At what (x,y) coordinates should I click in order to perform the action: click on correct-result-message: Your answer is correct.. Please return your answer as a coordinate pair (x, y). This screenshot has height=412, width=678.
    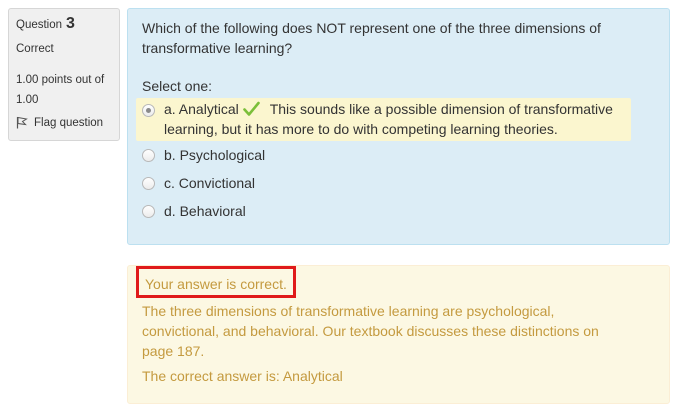
    Looking at the image, I should click on (216, 282).